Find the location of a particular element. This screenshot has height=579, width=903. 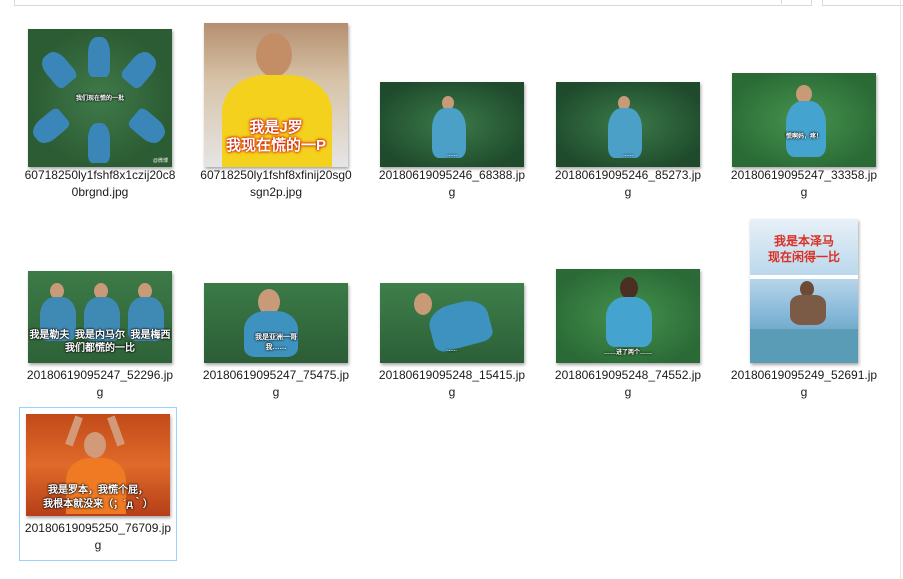

file-item: …… 20180619095246_68388.jpg is located at coordinates (452, 109).